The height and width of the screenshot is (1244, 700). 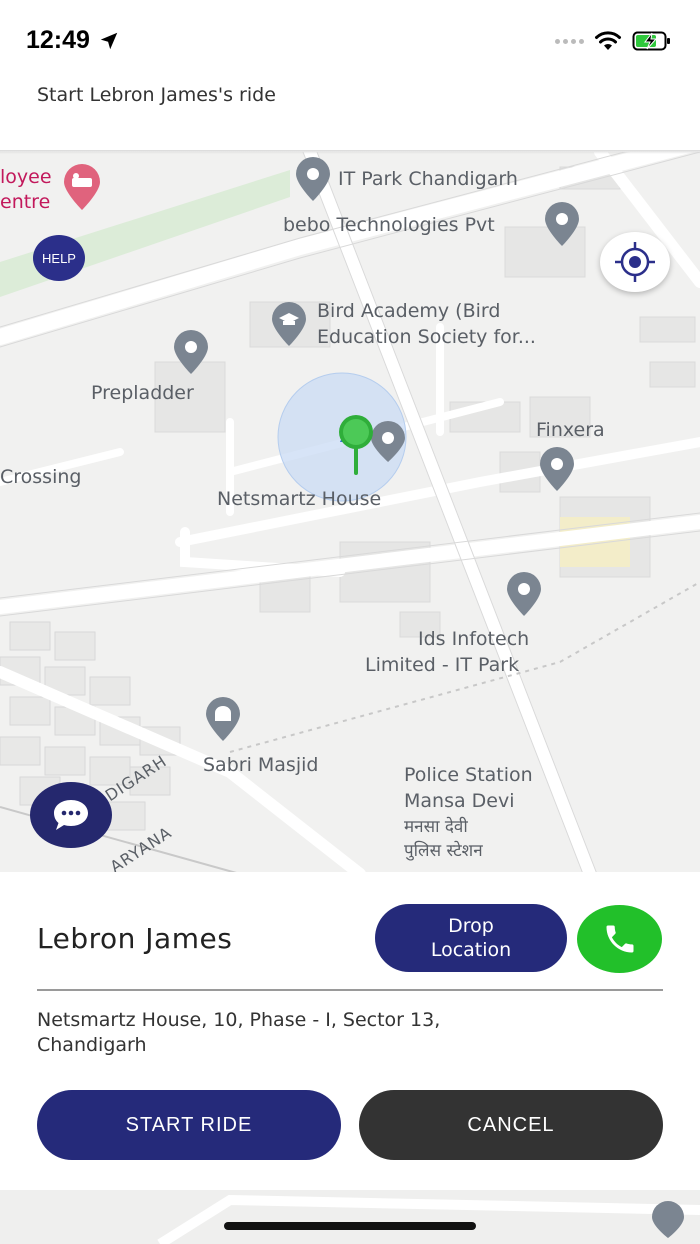 What do you see at coordinates (59, 258) in the screenshot?
I see `help-button: HELP` at bounding box center [59, 258].